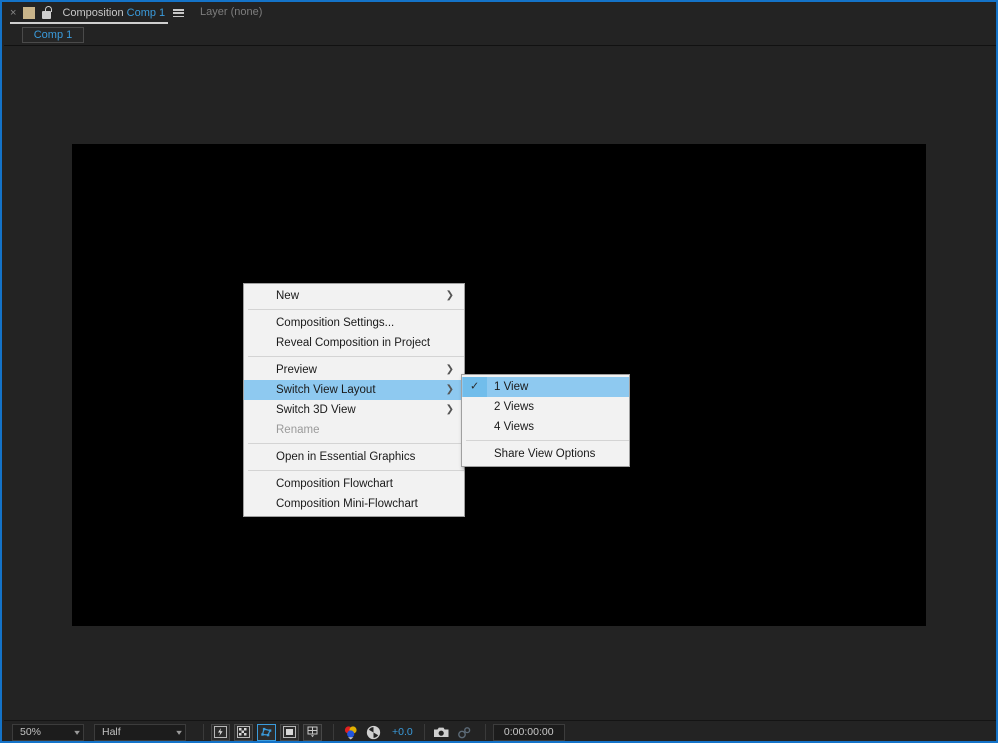 The image size is (998, 743). Describe the element at coordinates (514, 427) in the screenshot. I see `submenu-item-4-views-label: 4 Views` at that location.